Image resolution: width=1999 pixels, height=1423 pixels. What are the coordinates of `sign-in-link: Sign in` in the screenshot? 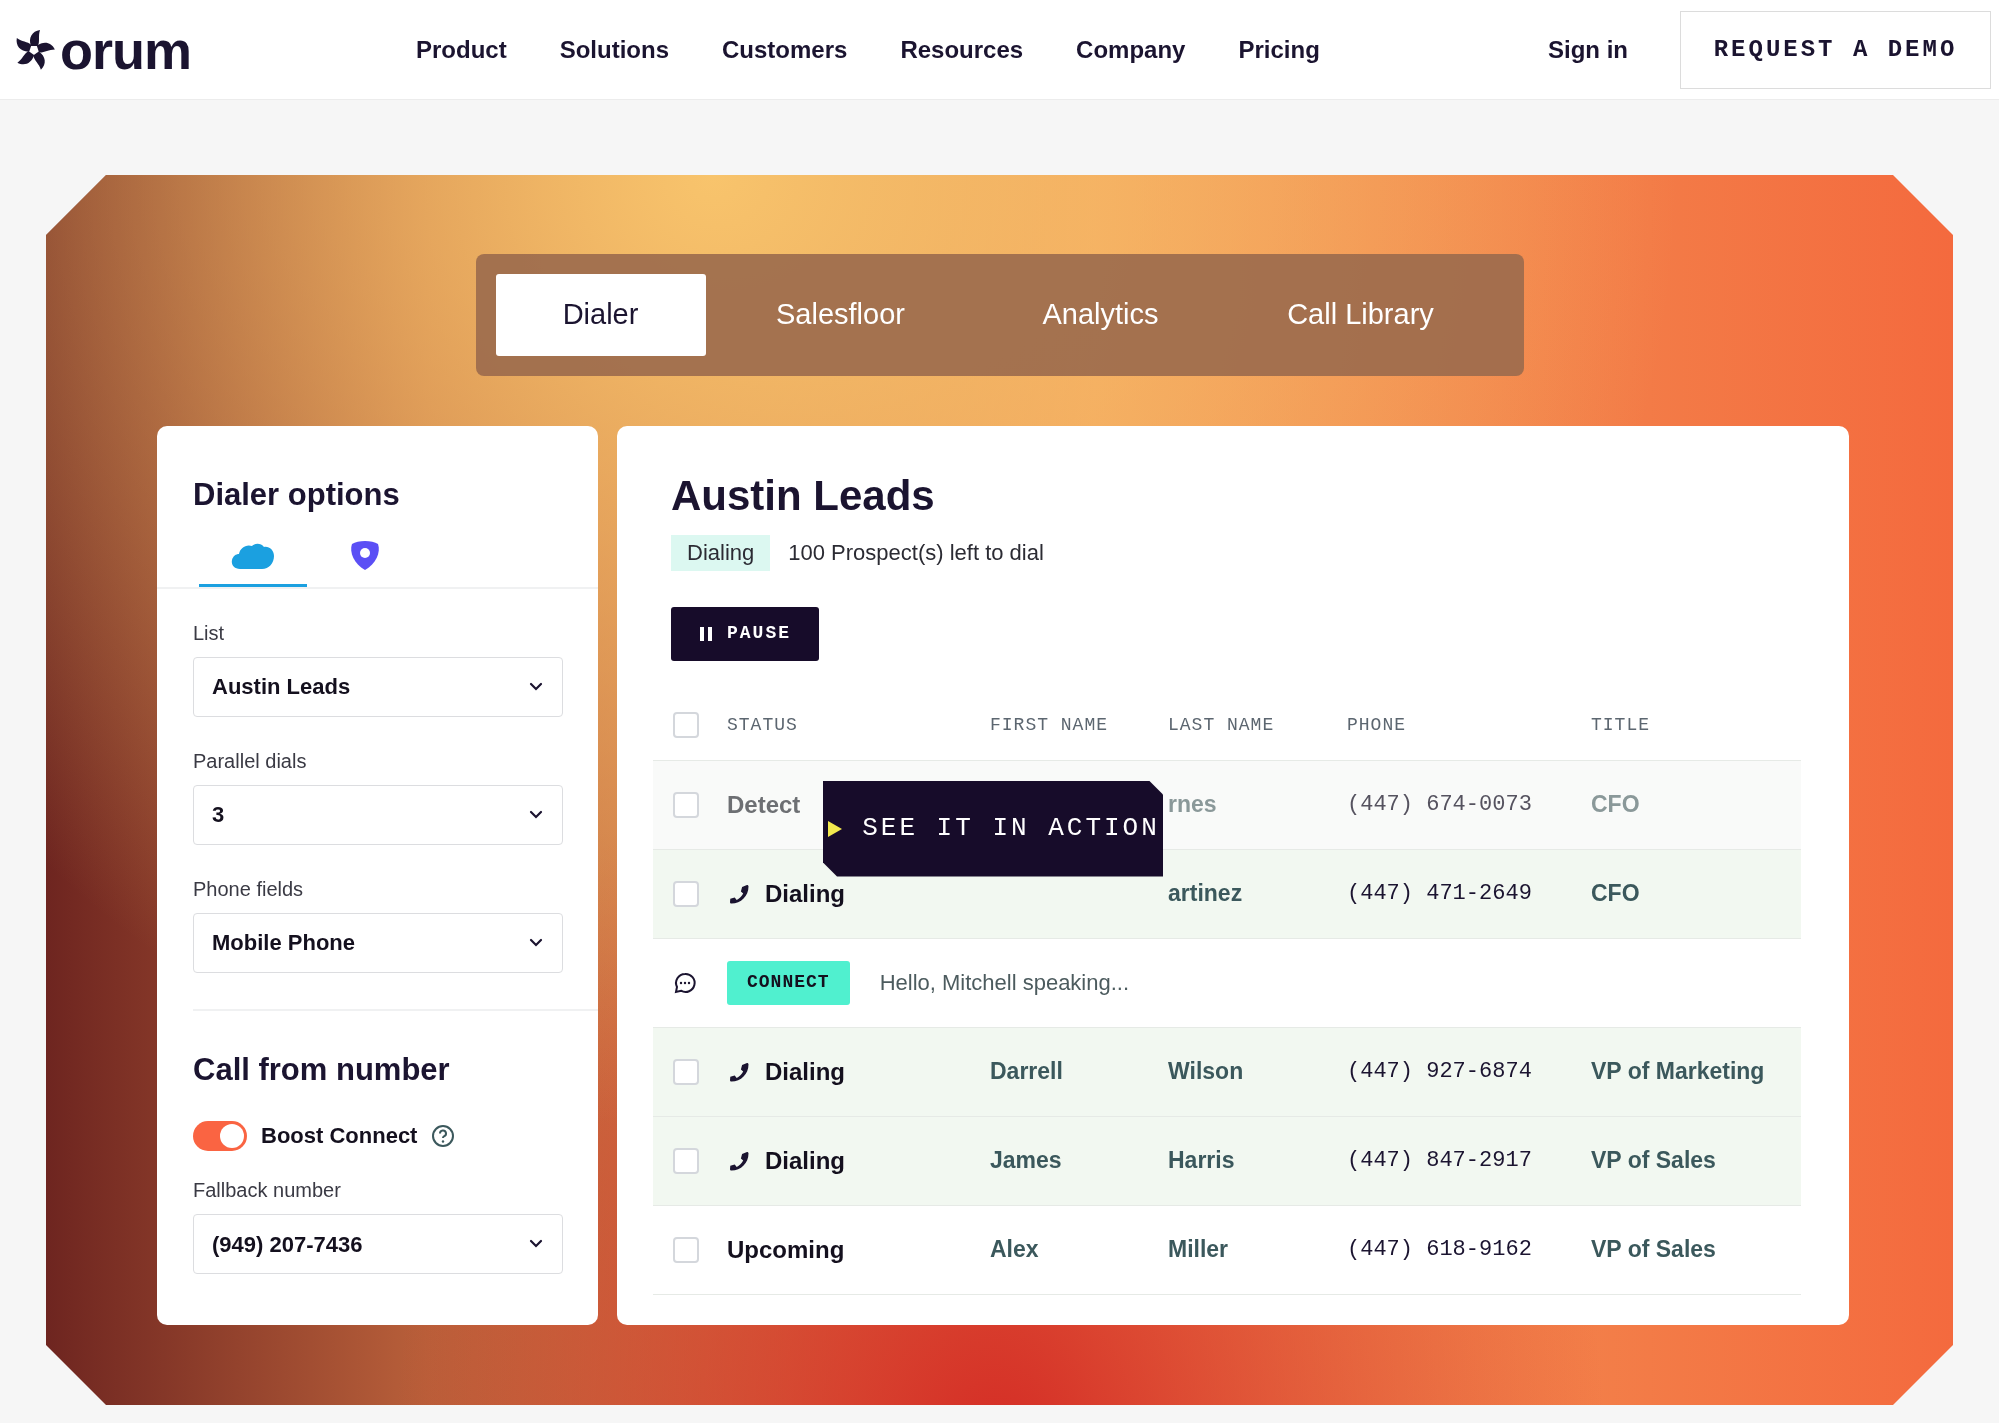 It's located at (1588, 49).